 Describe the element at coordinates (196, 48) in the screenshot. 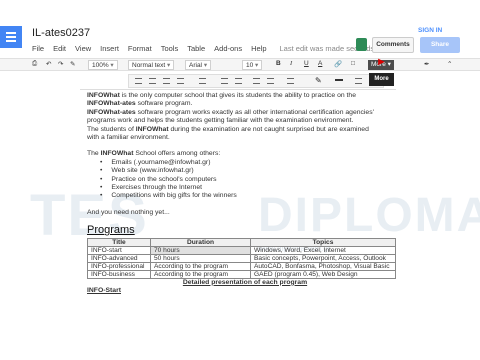

I see `menu-table: Table` at that location.